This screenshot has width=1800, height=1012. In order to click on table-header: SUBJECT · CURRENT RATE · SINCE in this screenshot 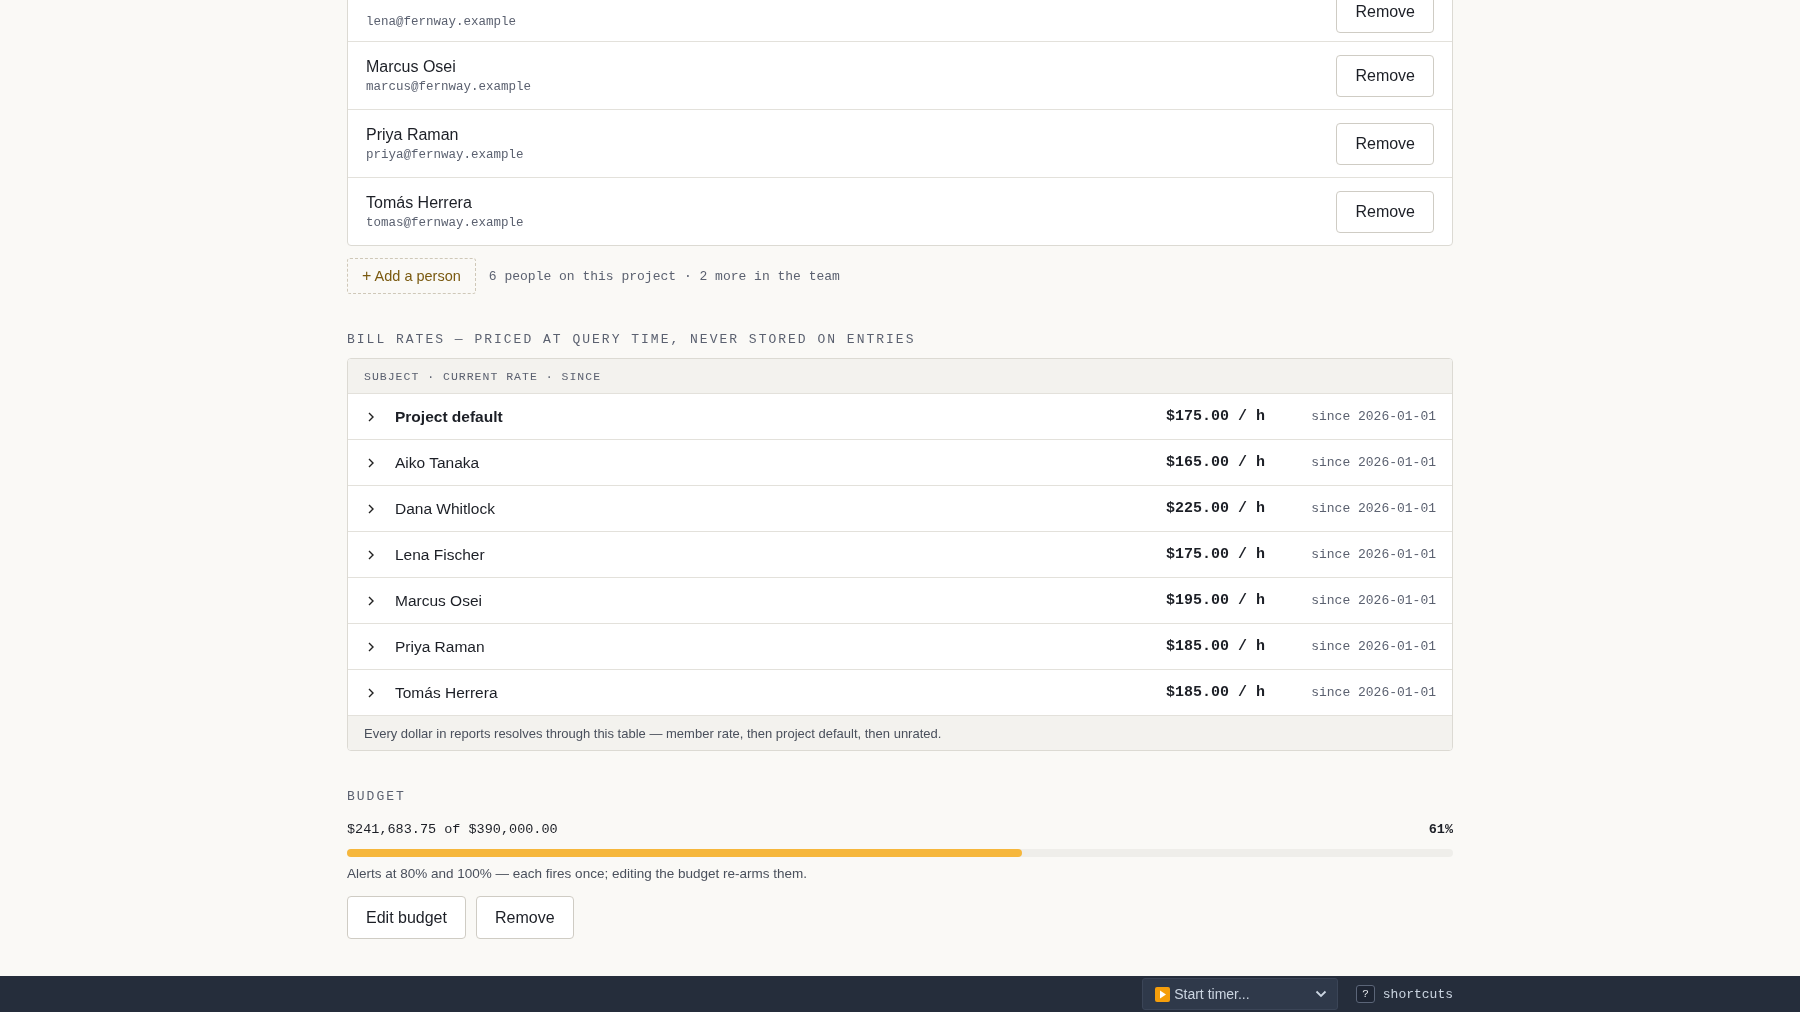, I will do `click(900, 376)`.